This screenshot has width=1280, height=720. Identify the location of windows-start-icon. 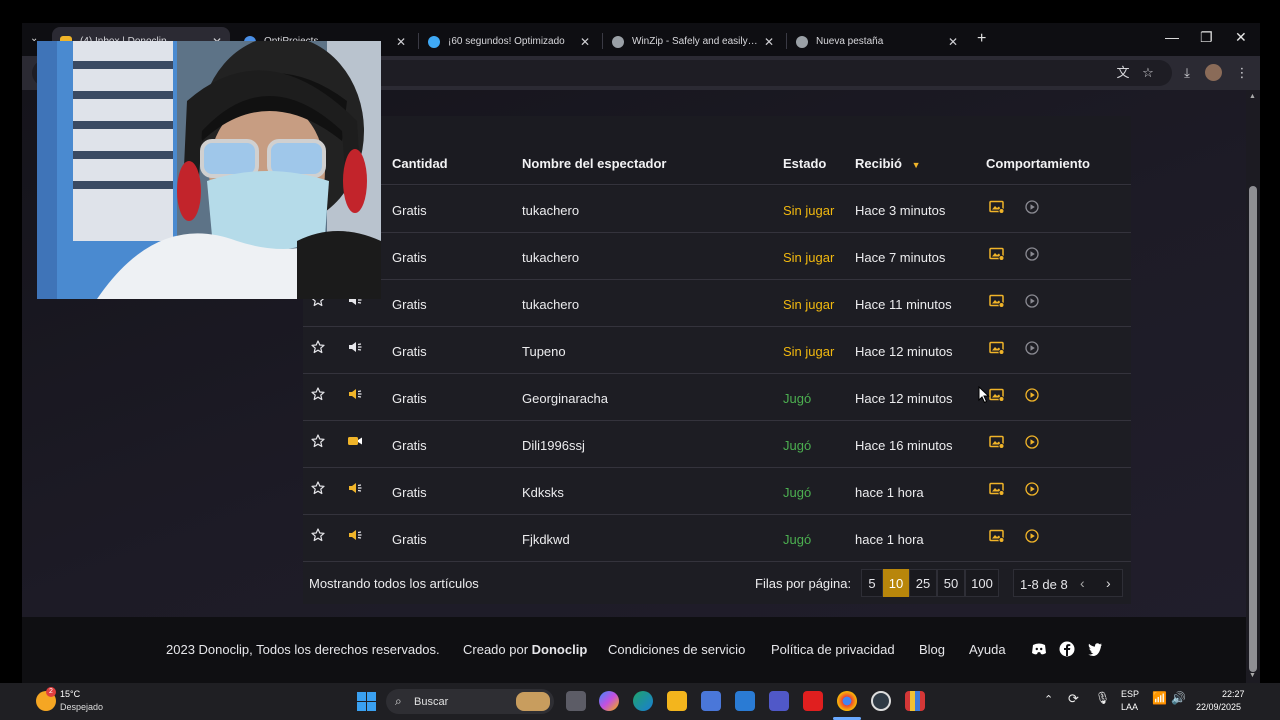
(366, 701).